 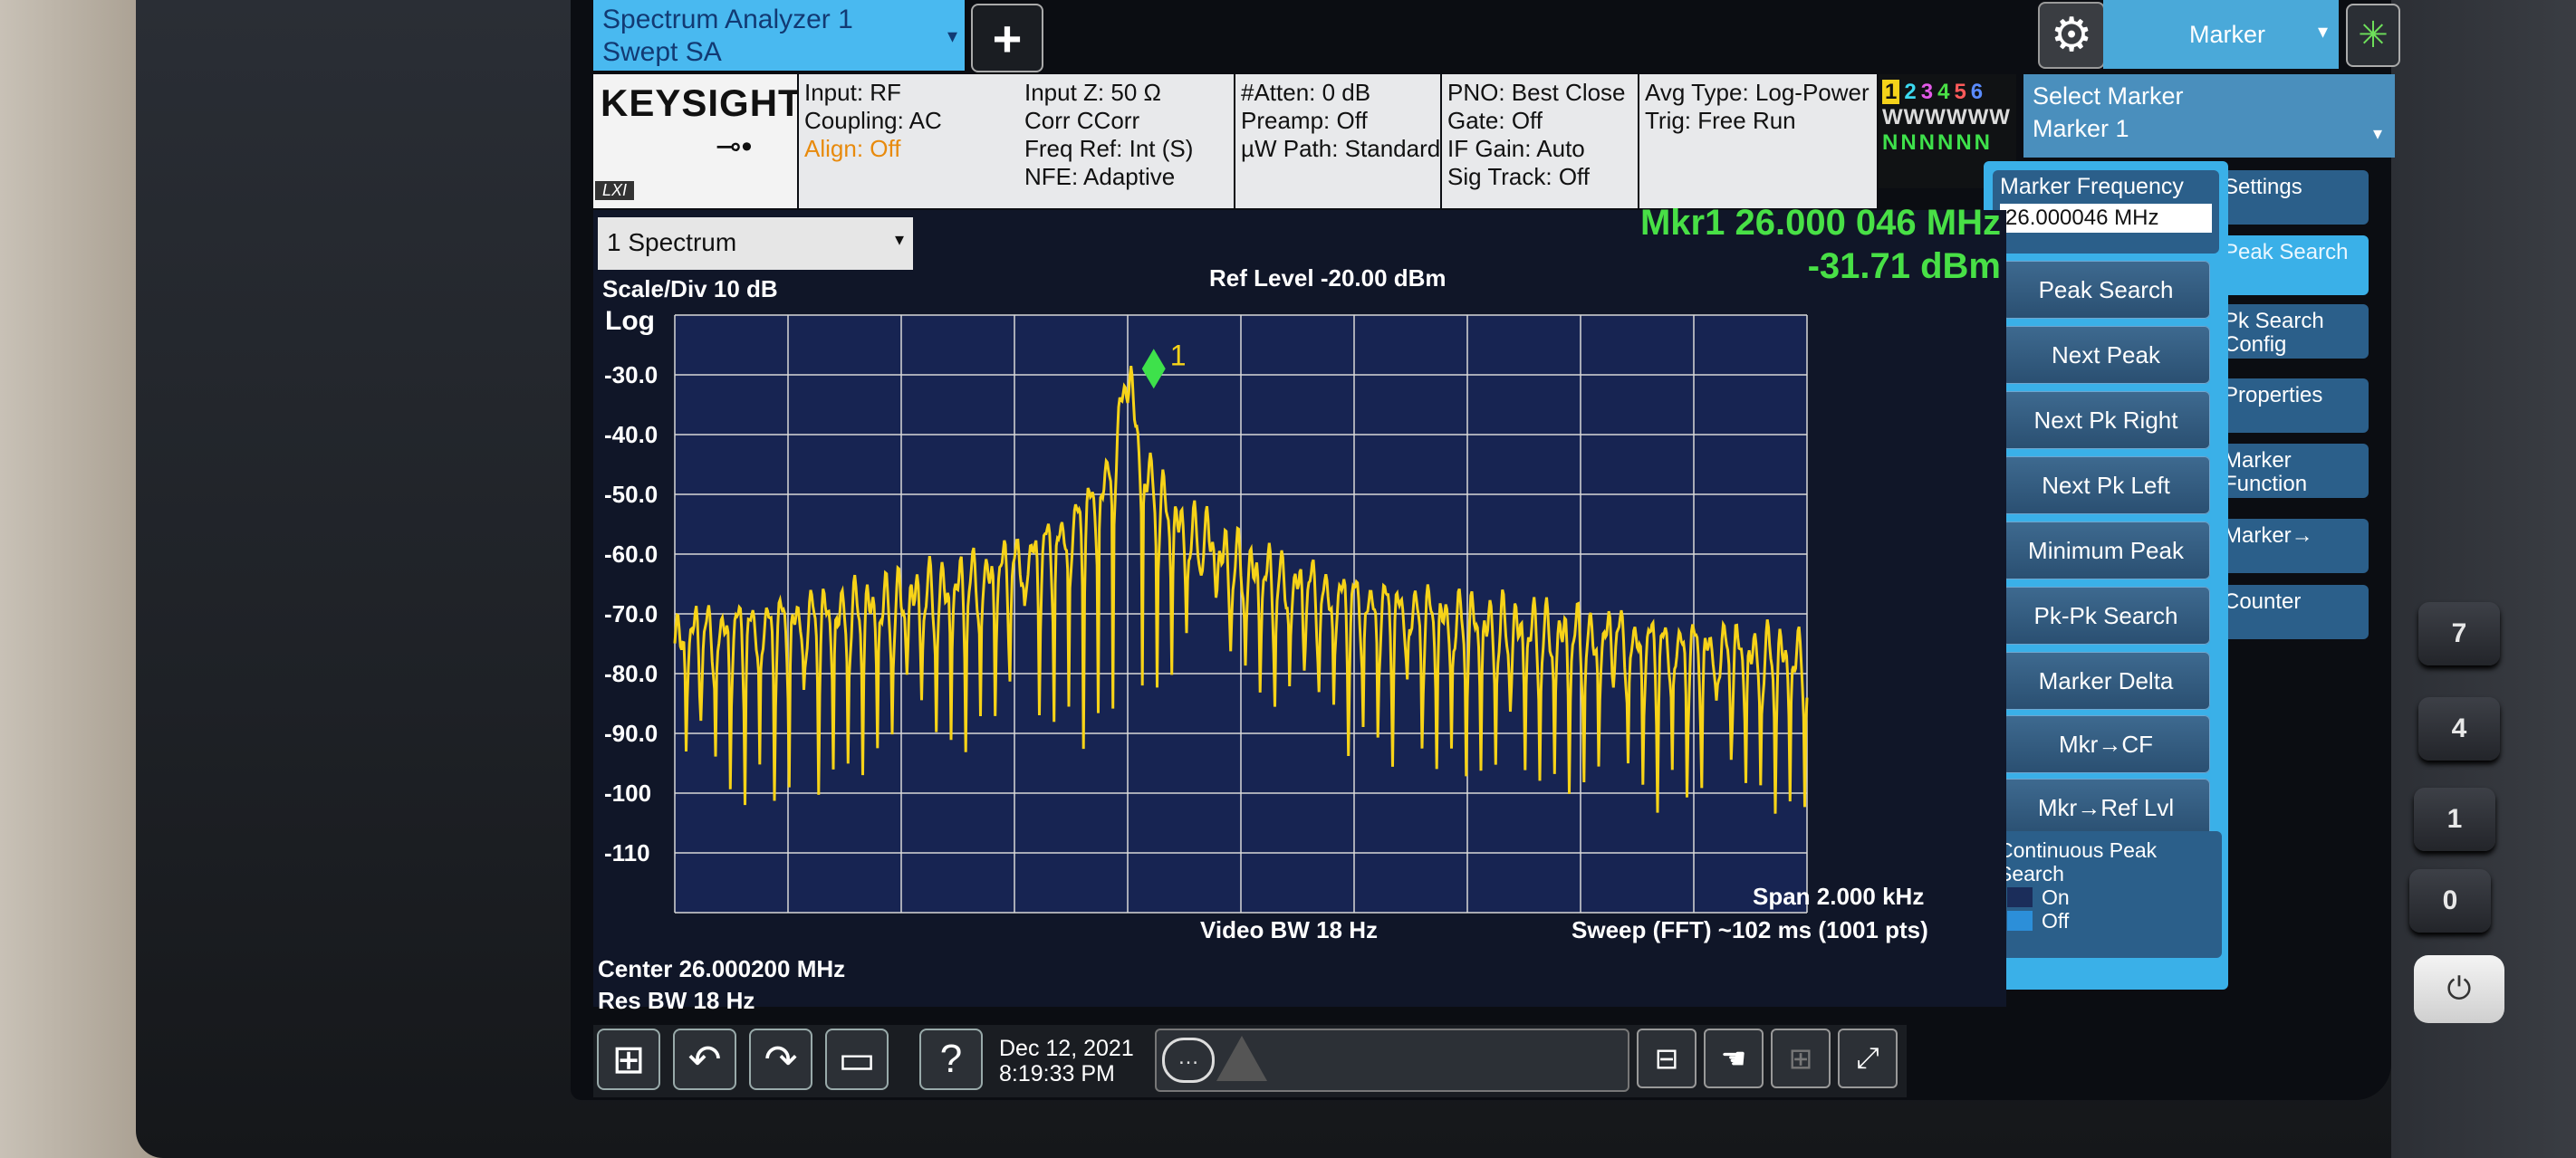 I want to click on warning-icon, so click(x=1241, y=1059).